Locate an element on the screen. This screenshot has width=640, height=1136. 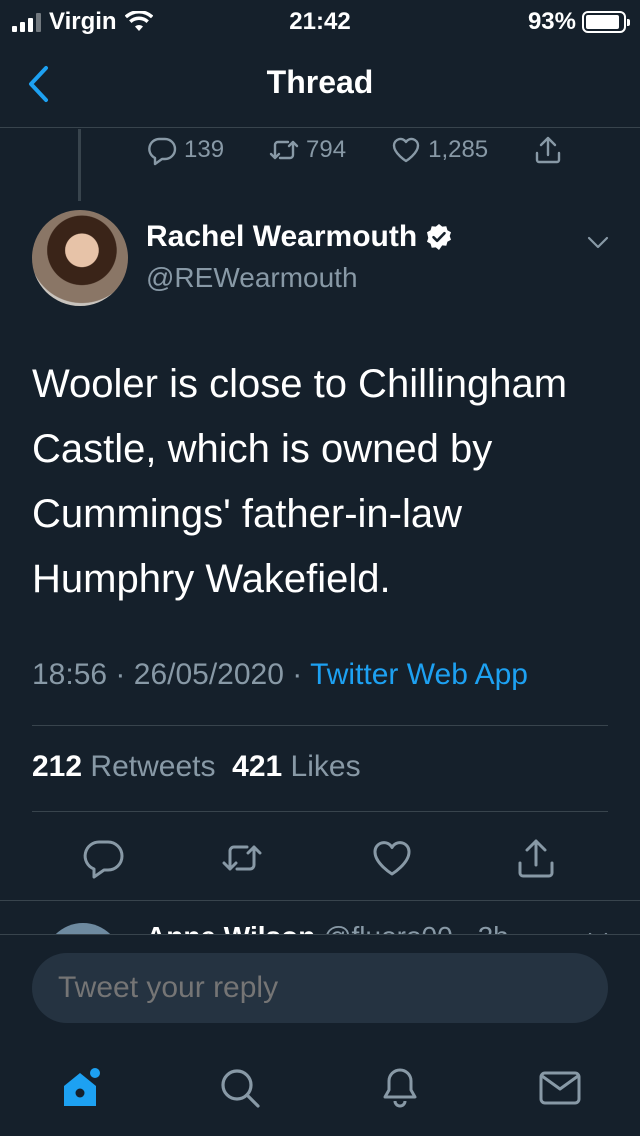
retweet-total: 212 is located at coordinates (57, 766).